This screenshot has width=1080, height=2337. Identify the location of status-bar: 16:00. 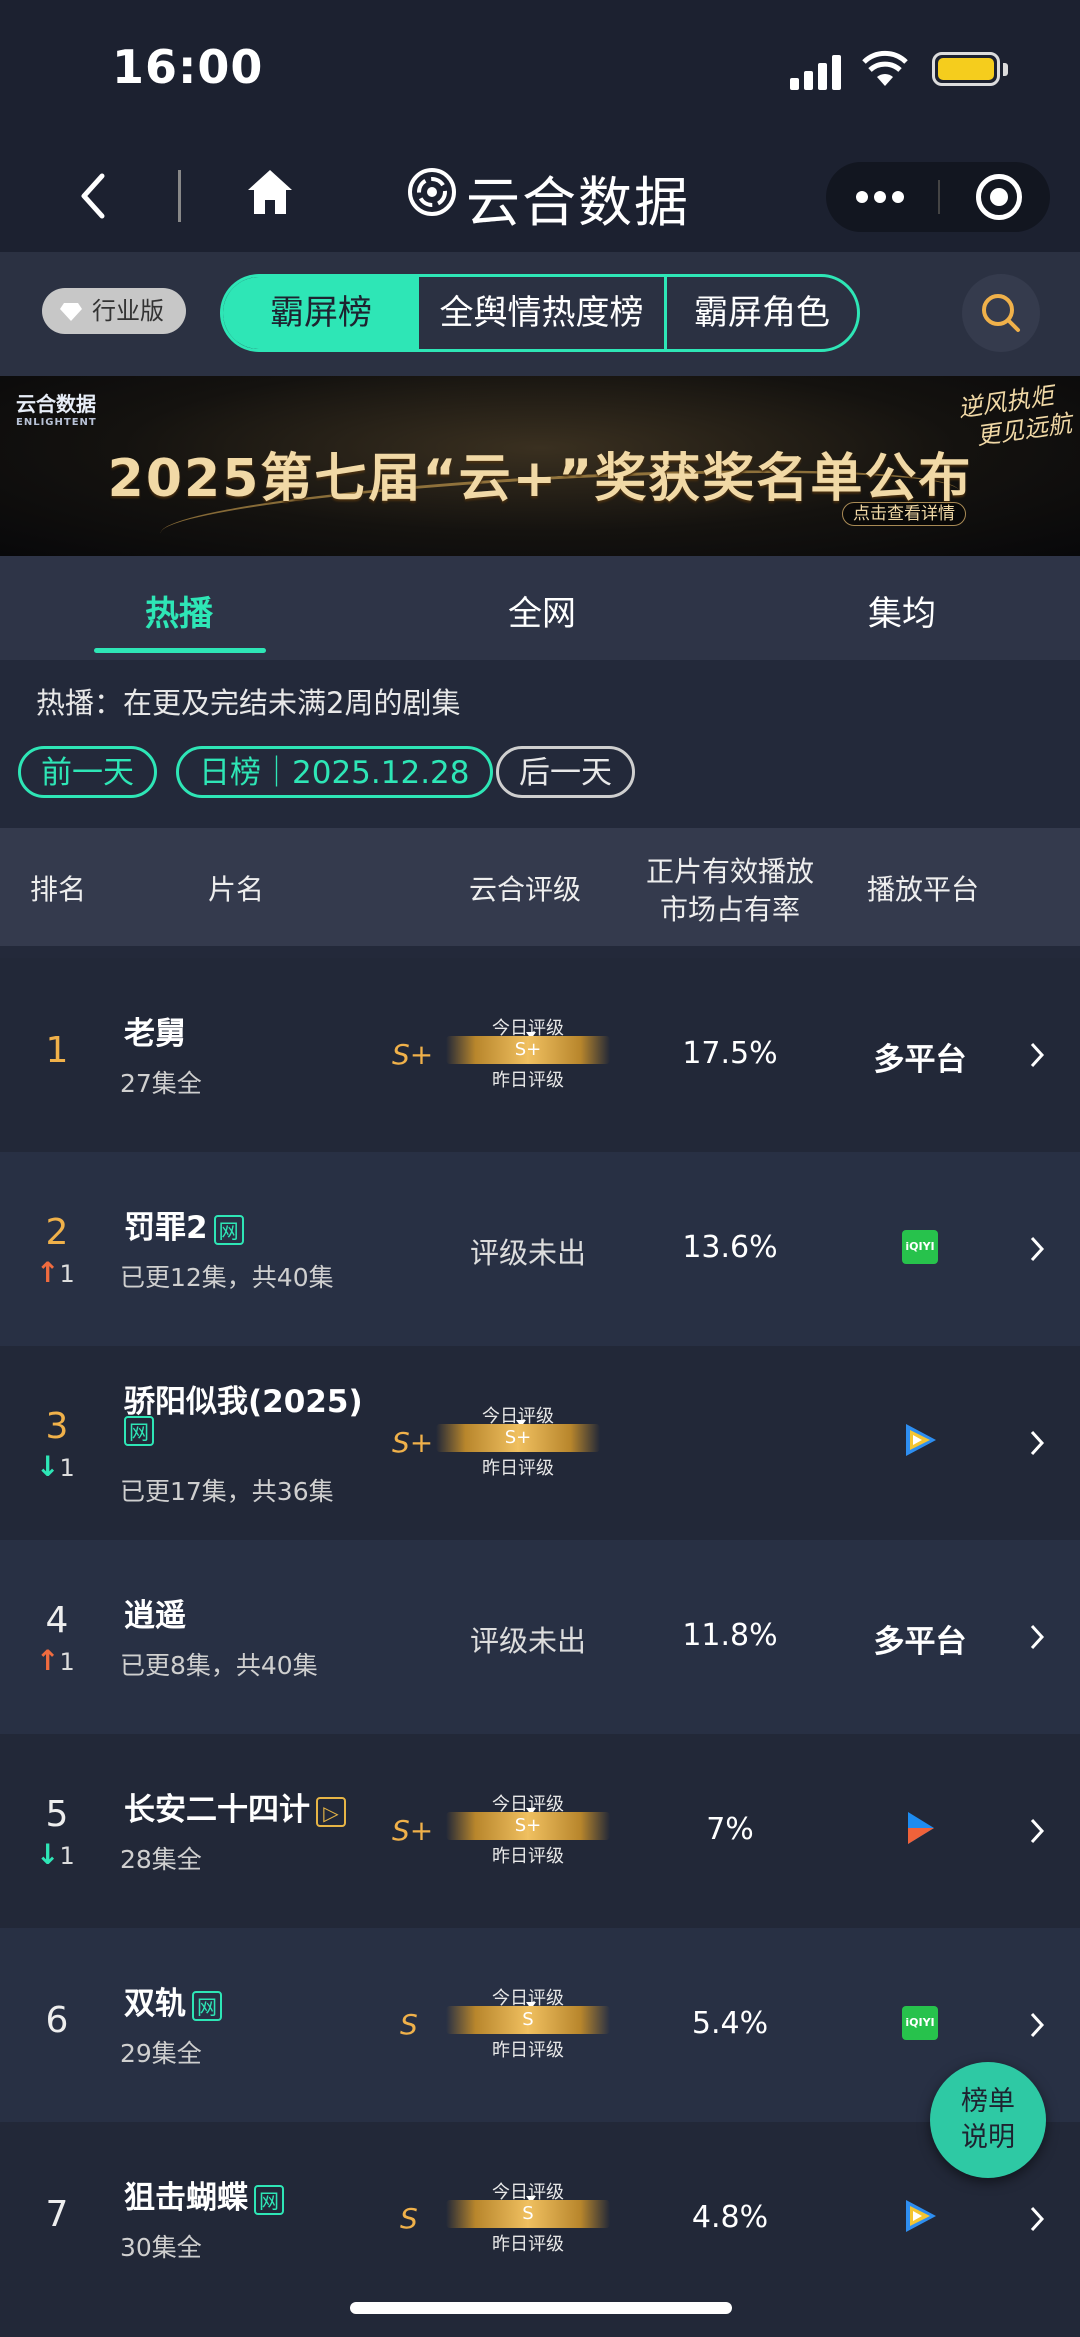
(540, 70).